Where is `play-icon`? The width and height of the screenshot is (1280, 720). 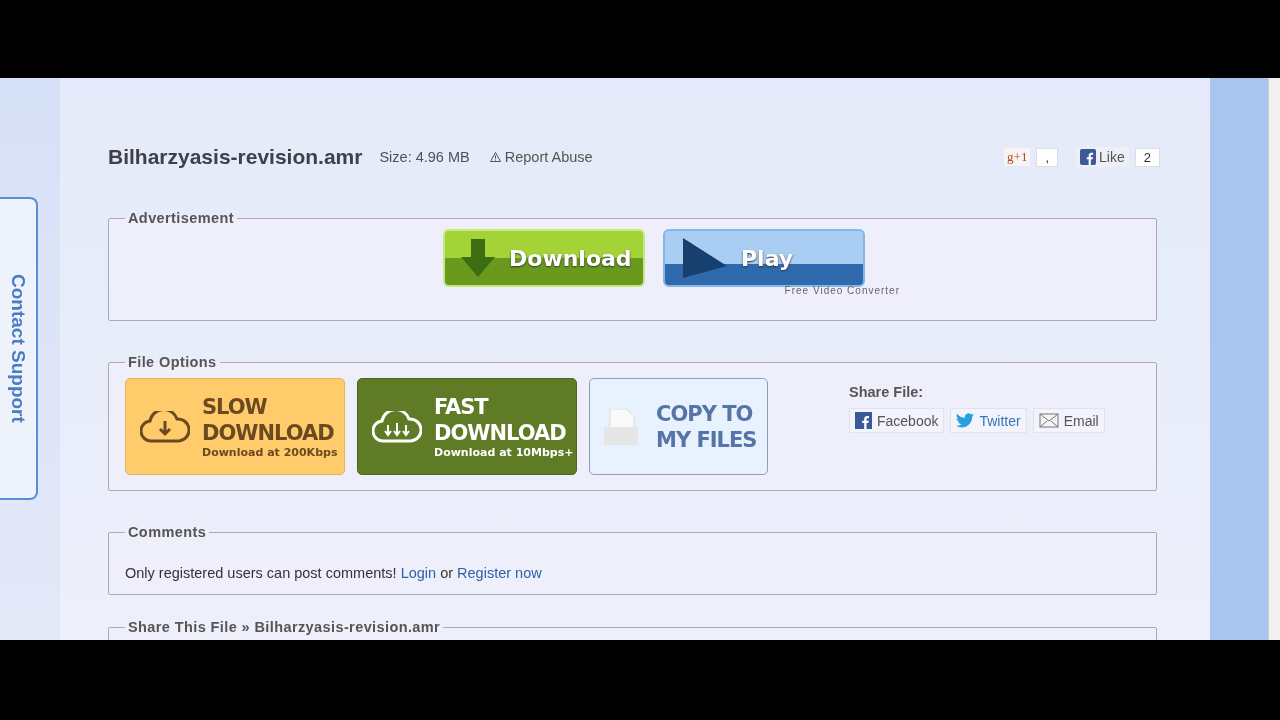
play-icon is located at coordinates (704, 258).